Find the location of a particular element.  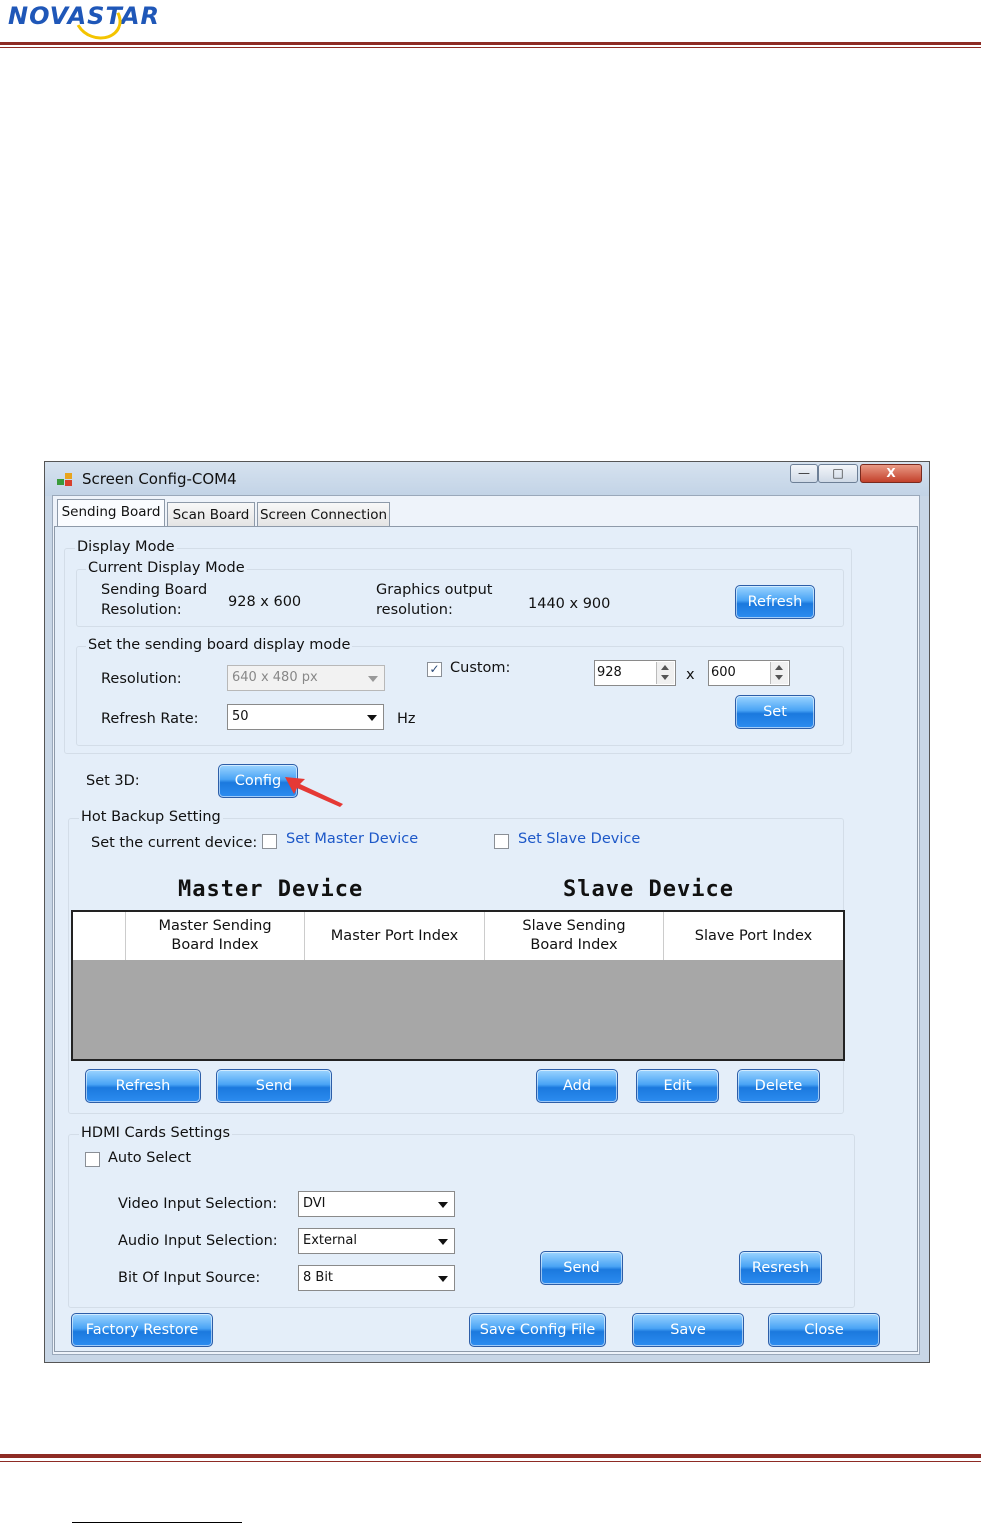

bit-input-label: Bit Of Input Source: is located at coordinates (189, 1278).